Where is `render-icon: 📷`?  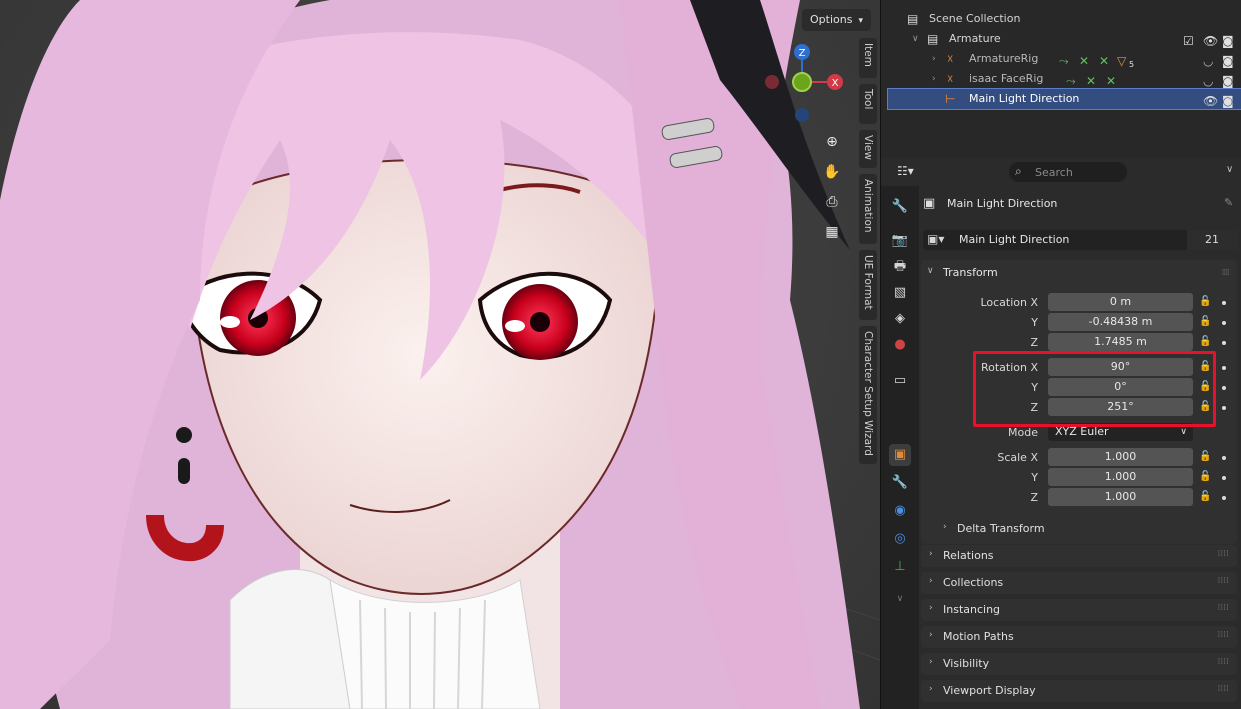 render-icon: 📷 is located at coordinates (900, 241).